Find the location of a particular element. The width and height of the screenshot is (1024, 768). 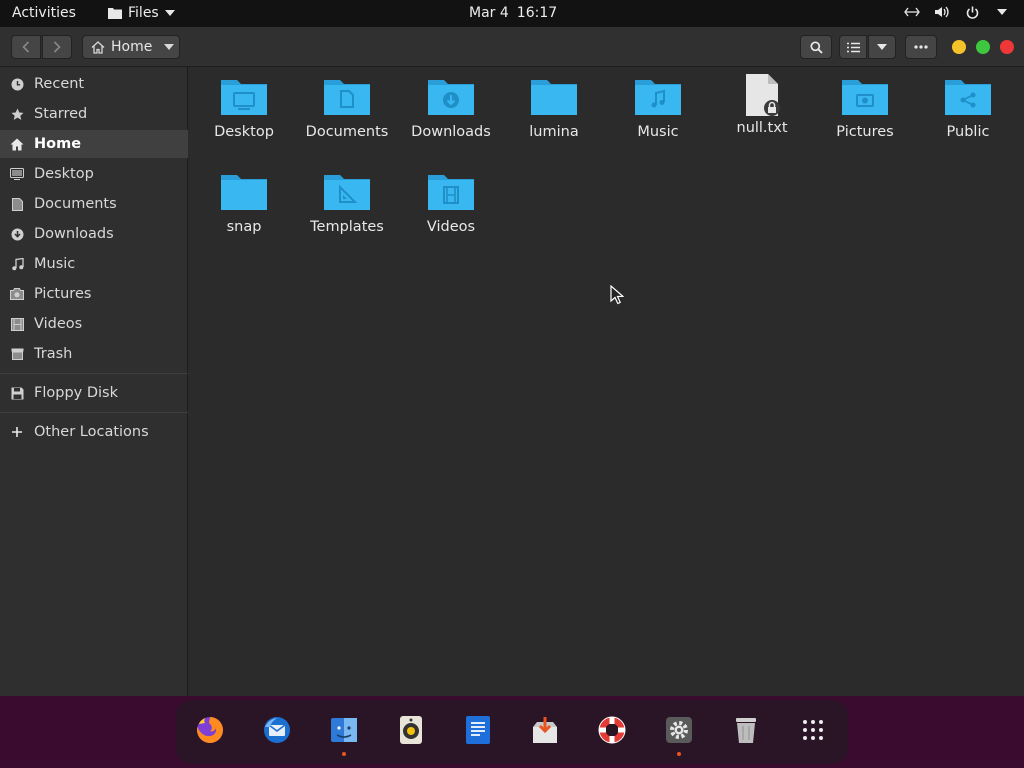

volume-icon is located at coordinates (942, 12).